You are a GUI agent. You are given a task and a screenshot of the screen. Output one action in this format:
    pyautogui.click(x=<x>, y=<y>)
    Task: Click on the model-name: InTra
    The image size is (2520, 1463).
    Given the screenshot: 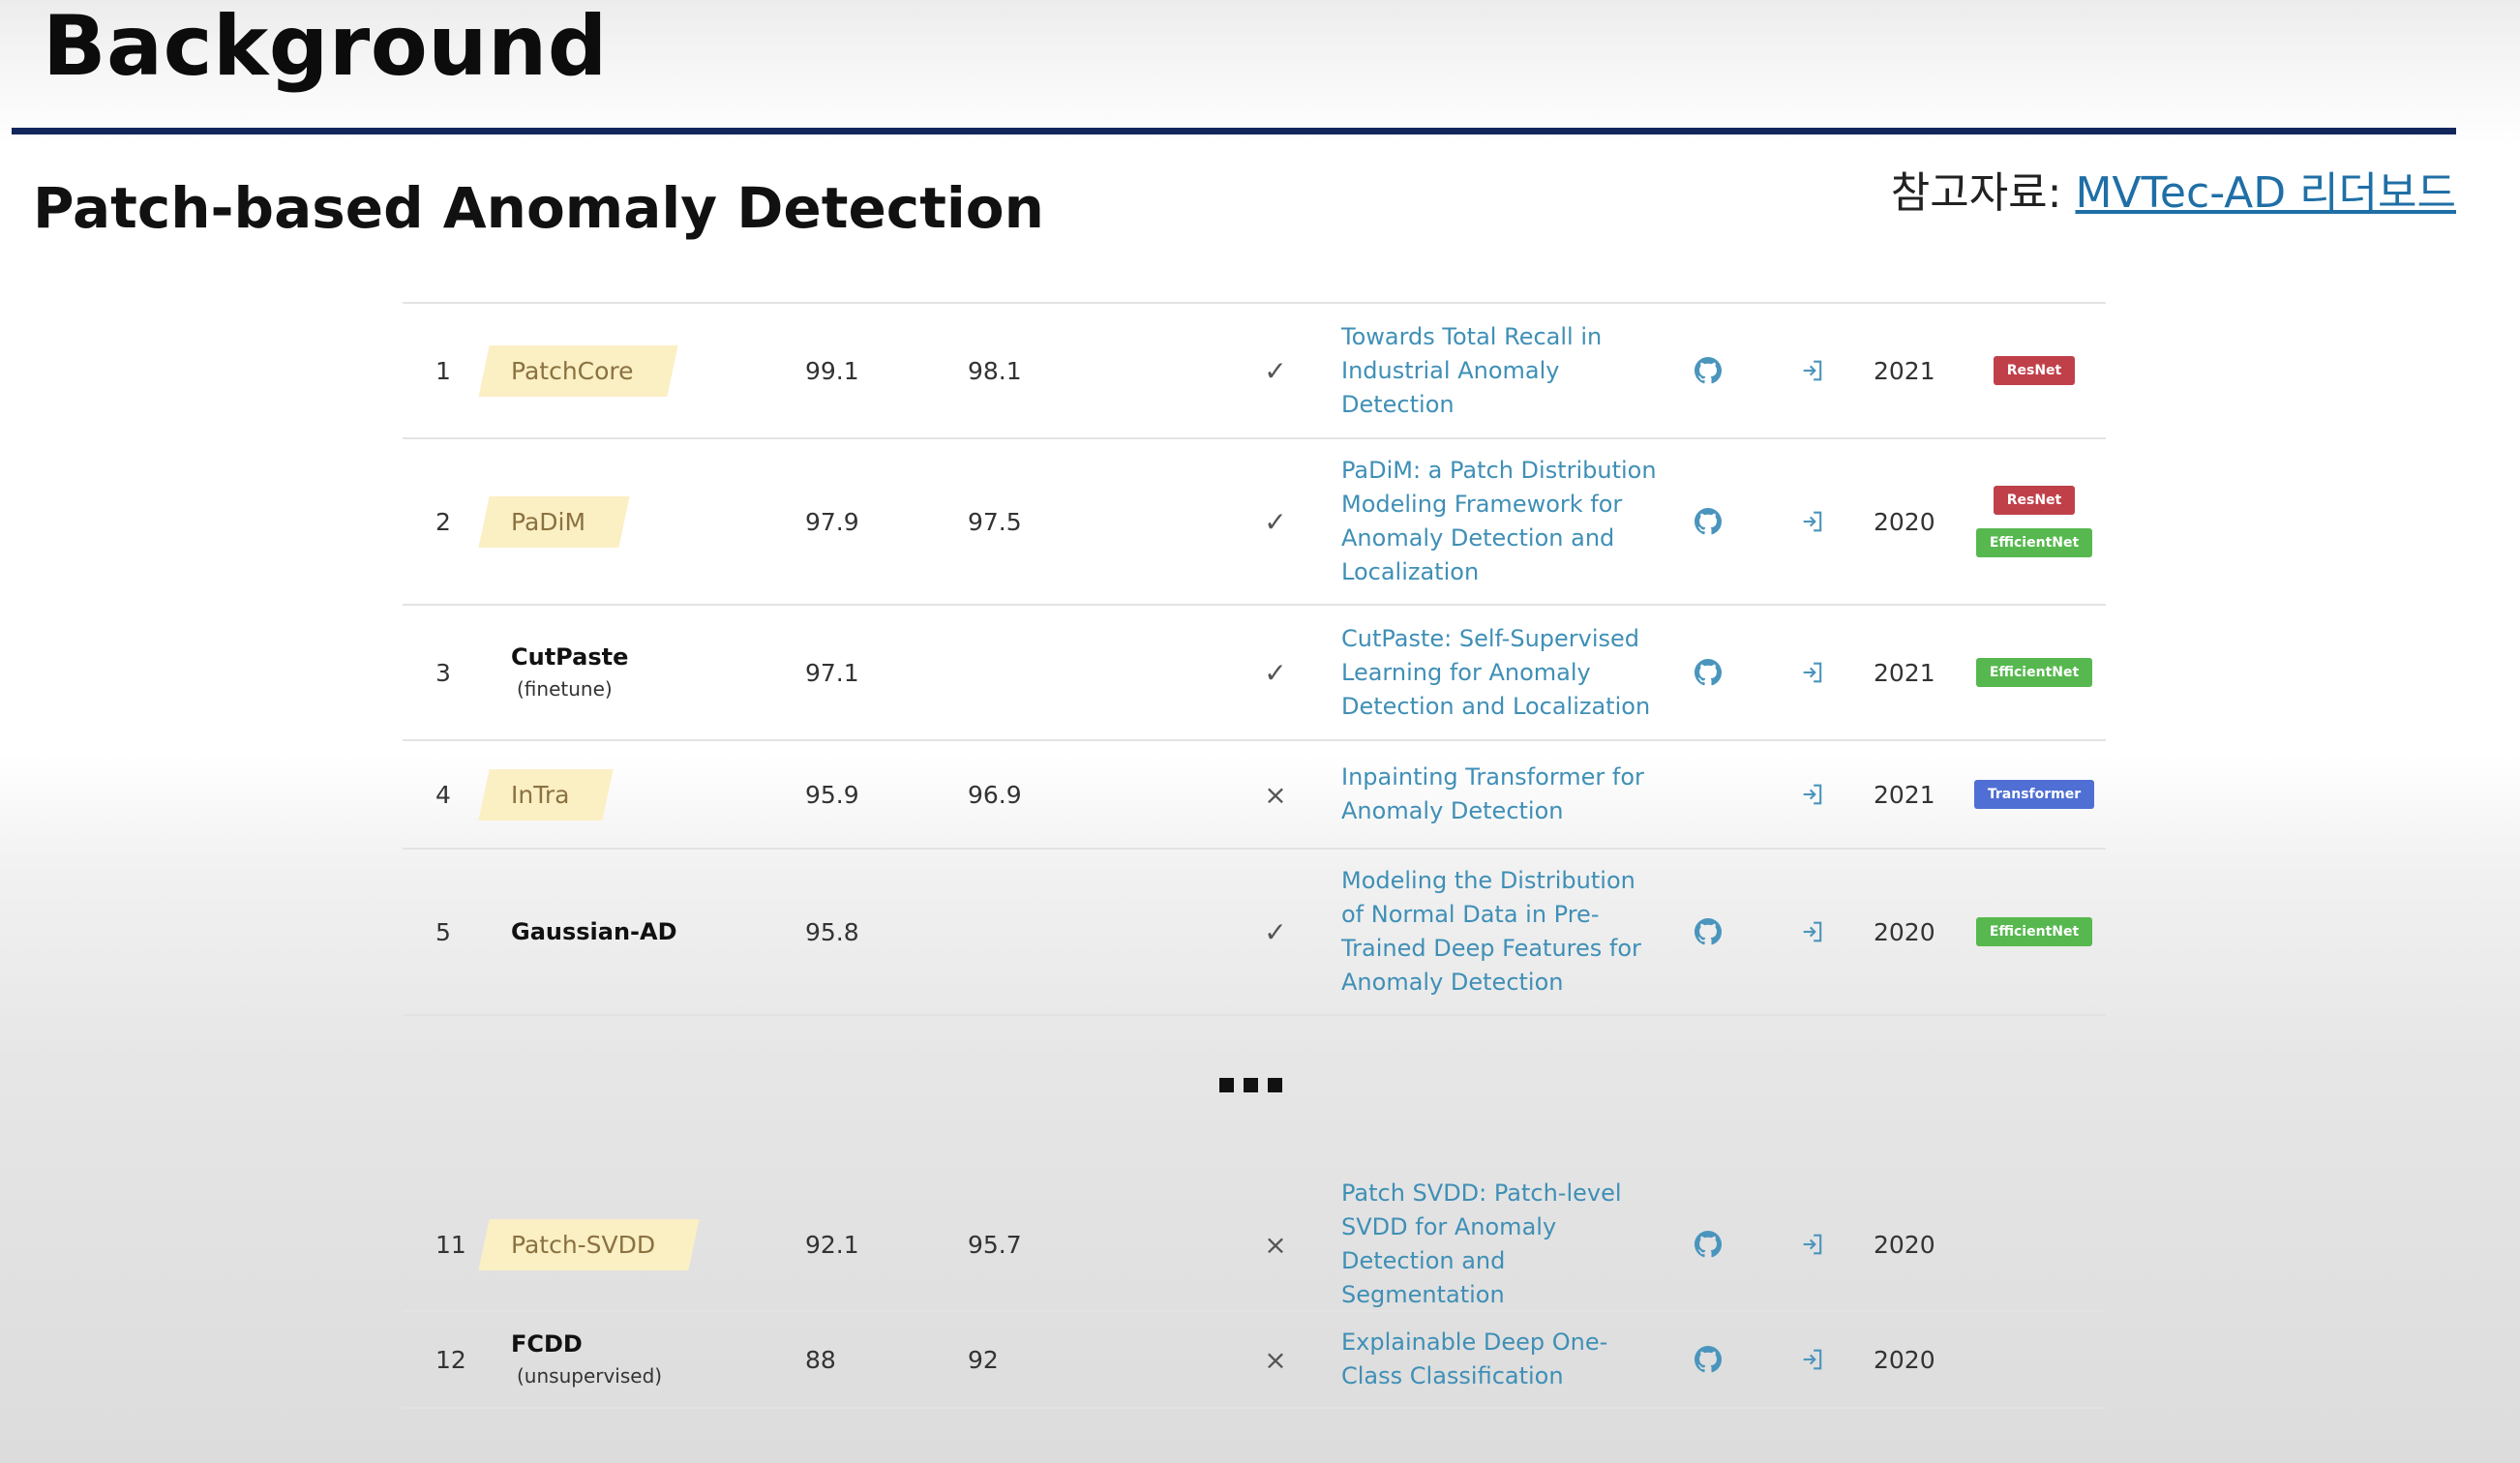 What is the action you would take?
    pyautogui.click(x=546, y=795)
    